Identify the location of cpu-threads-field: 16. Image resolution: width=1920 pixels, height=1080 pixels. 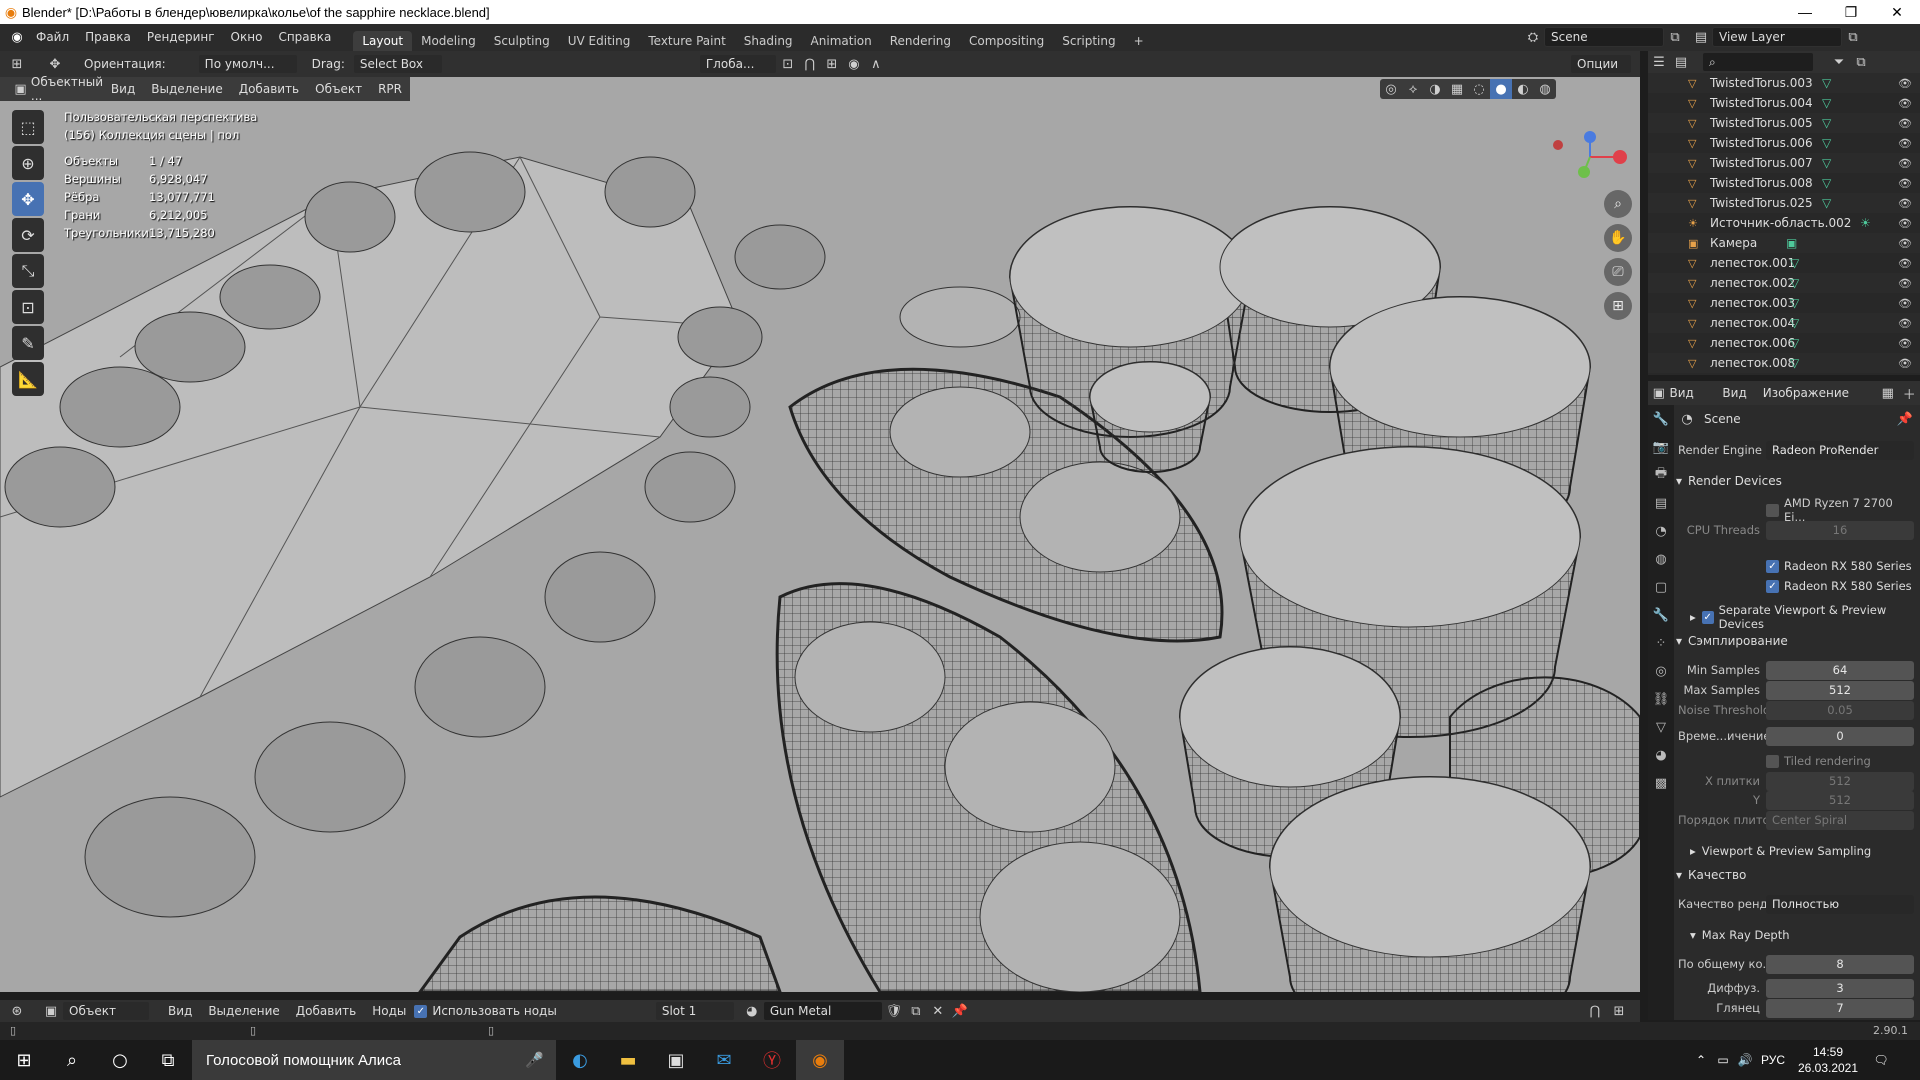
(1840, 530).